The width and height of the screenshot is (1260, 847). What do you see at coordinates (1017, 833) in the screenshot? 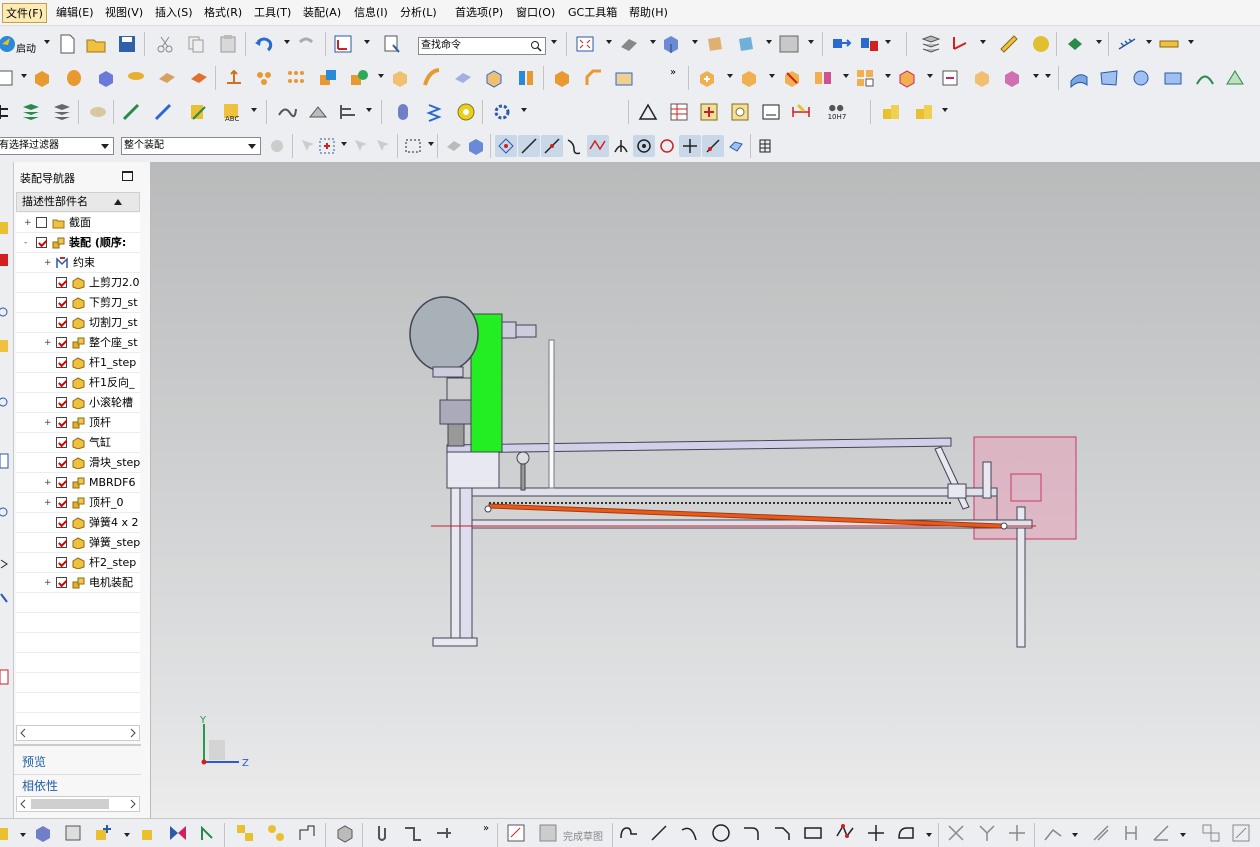
I see `make-corner-icon` at bounding box center [1017, 833].